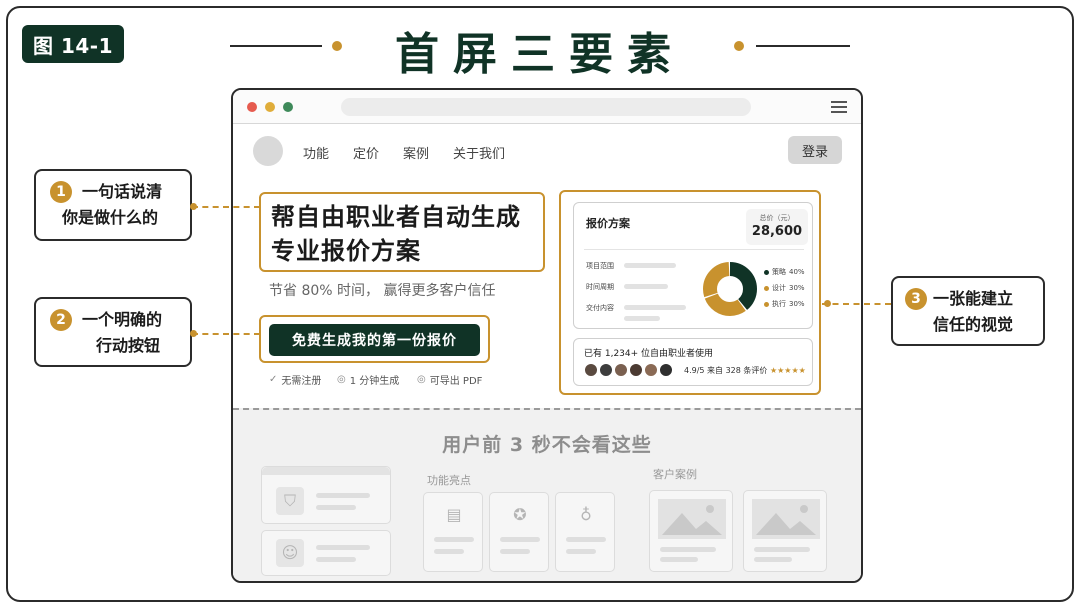  Describe the element at coordinates (61, 192) in the screenshot. I see `callout-number-badge: 1` at that location.